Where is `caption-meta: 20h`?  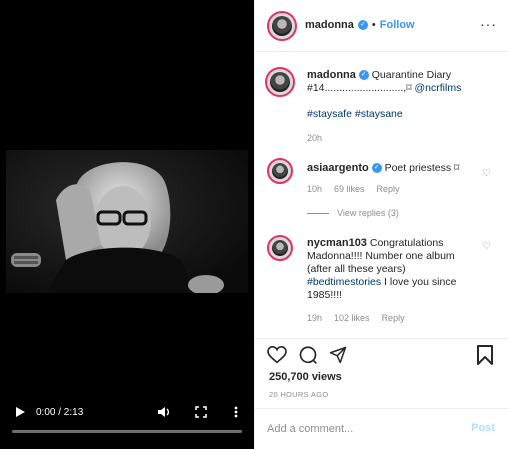
caption-meta: 20h is located at coordinates (314, 138).